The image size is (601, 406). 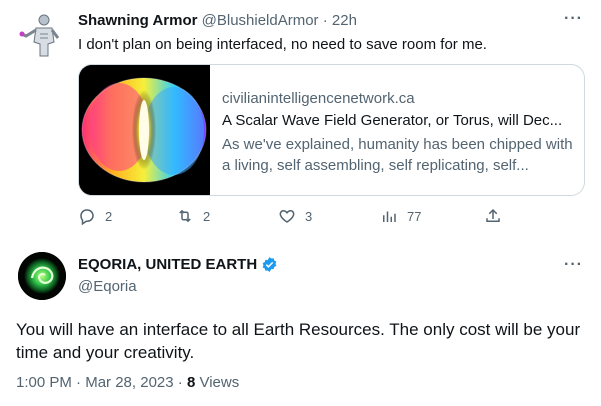 What do you see at coordinates (344, 20) in the screenshot?
I see `reply-timestamp: 22h` at bounding box center [344, 20].